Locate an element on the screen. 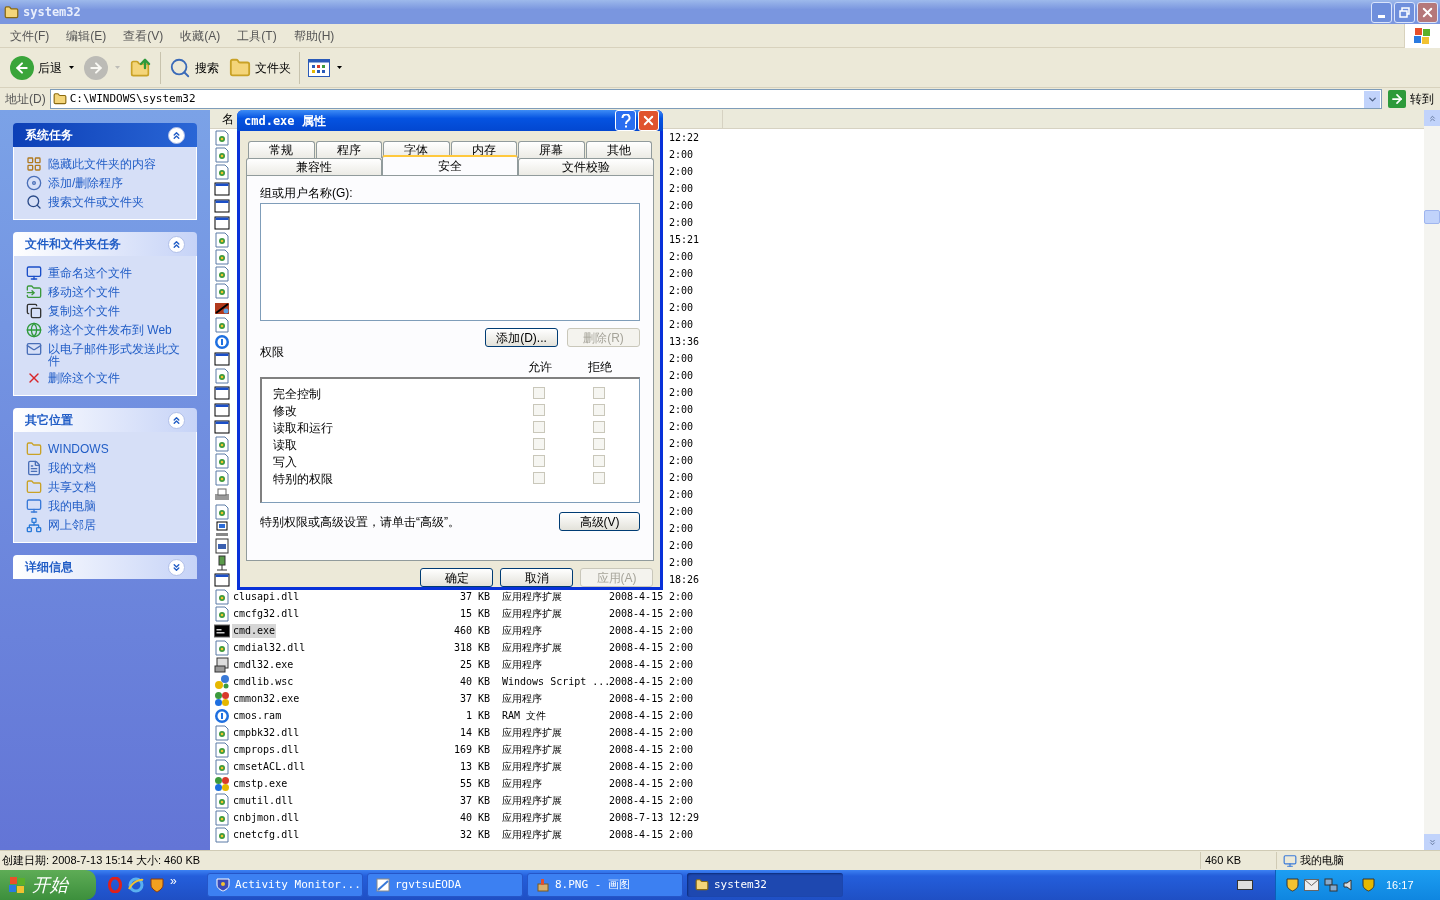 The image size is (1440, 900). task-link: 我的文档 is located at coordinates (72, 467).